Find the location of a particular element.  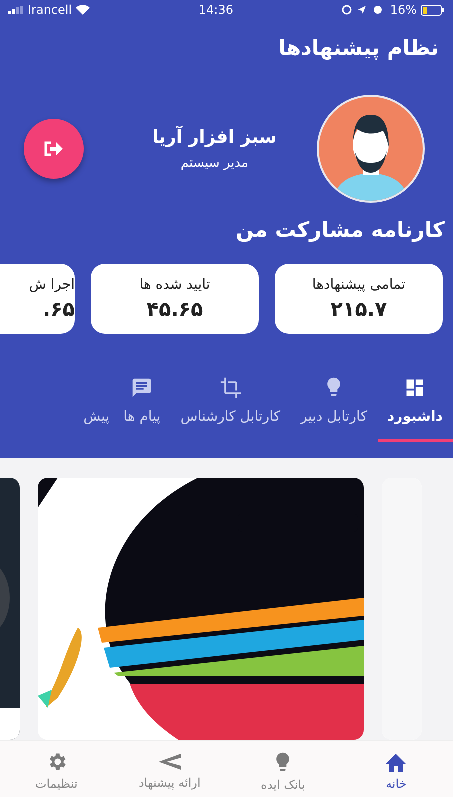

app-title: نظام پیشنهادها is located at coordinates (359, 47).